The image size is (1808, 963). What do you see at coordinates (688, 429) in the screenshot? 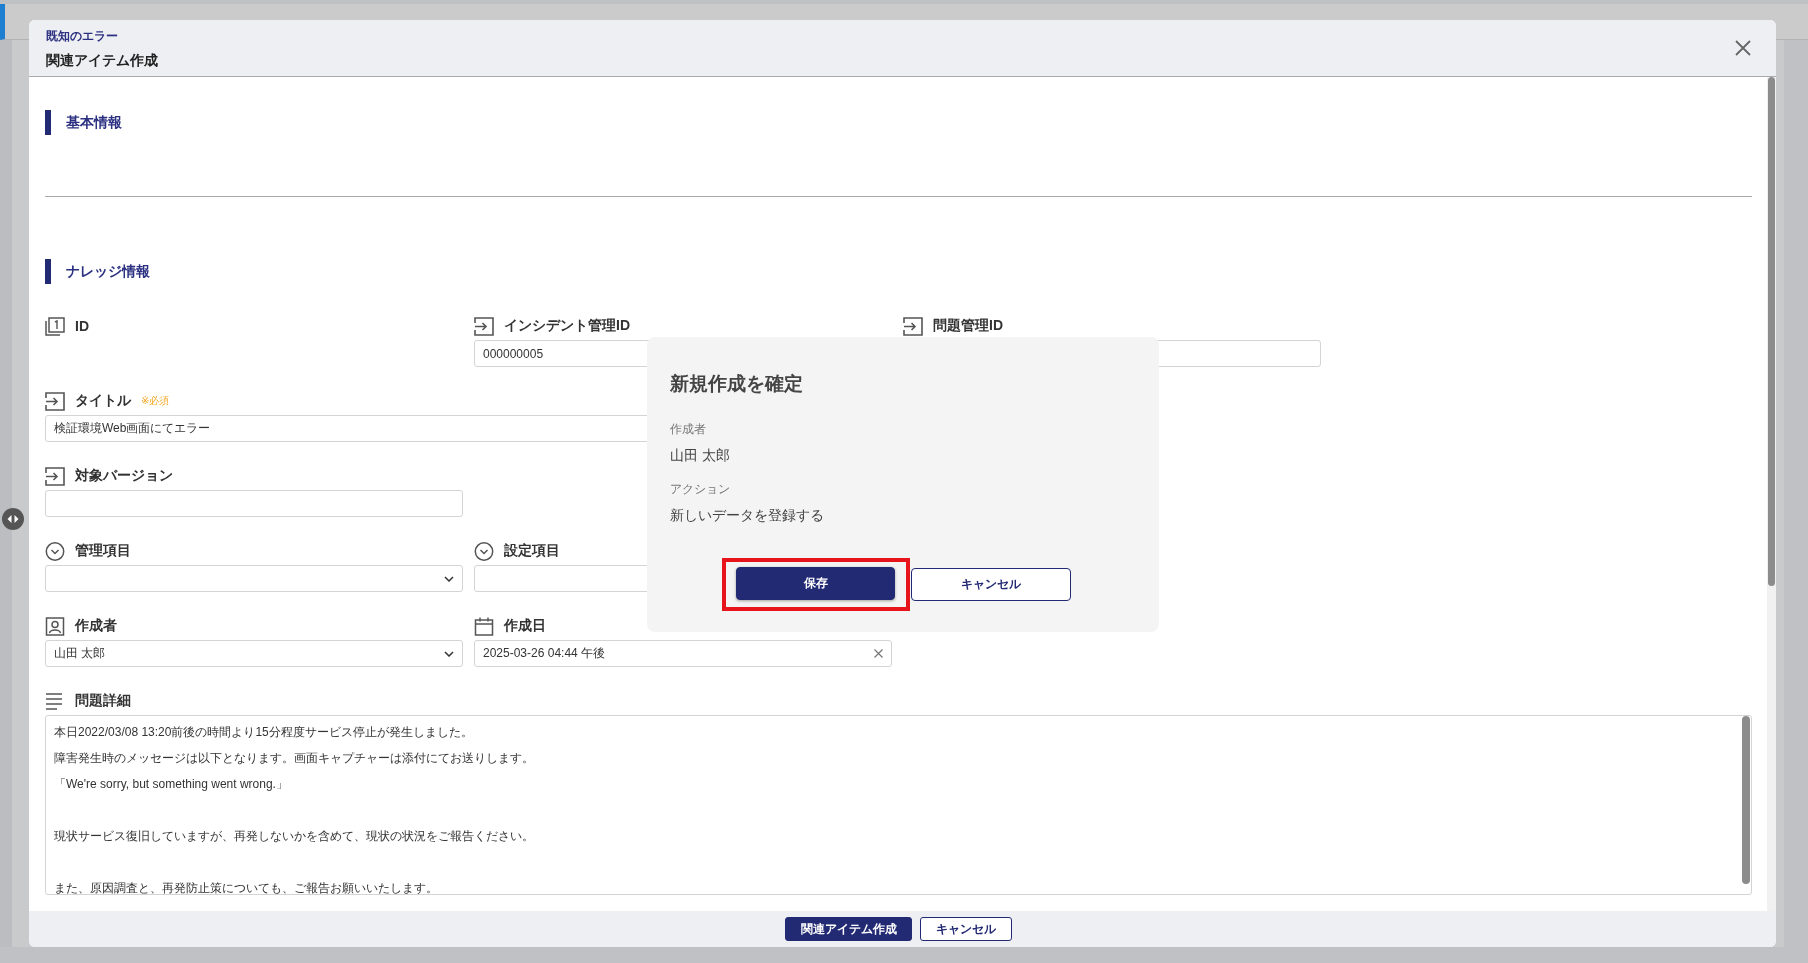
I see `detail-label: 作成者` at bounding box center [688, 429].